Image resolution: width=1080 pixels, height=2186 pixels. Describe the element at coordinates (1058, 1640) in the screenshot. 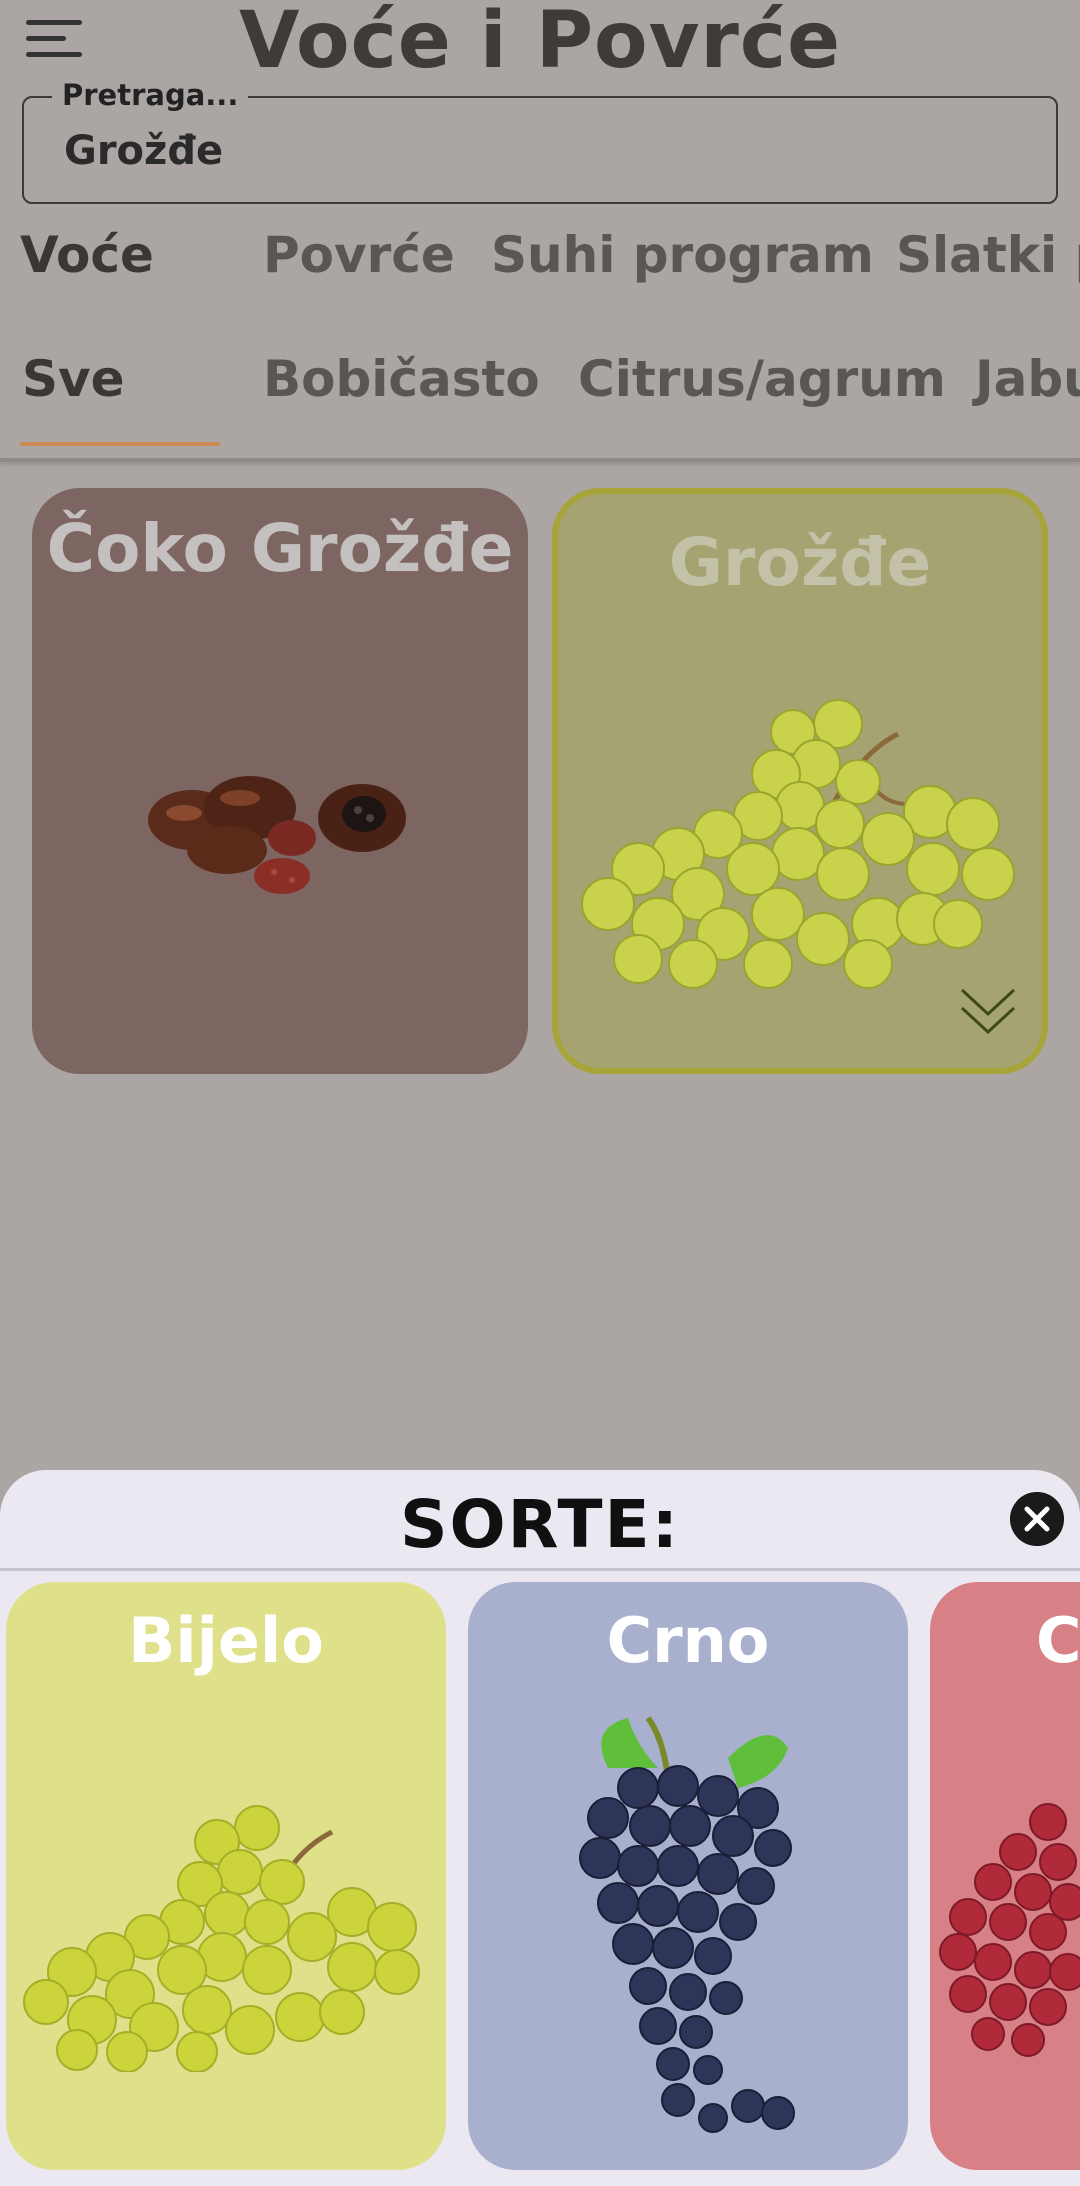

I see `variety-title: C` at that location.